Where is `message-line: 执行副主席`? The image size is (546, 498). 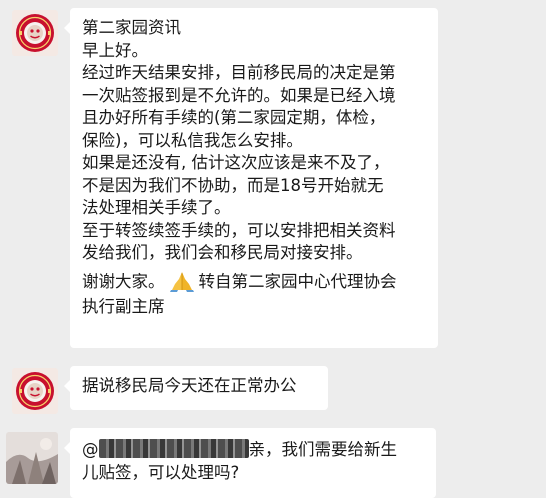 message-line: 执行副主席 is located at coordinates (123, 306).